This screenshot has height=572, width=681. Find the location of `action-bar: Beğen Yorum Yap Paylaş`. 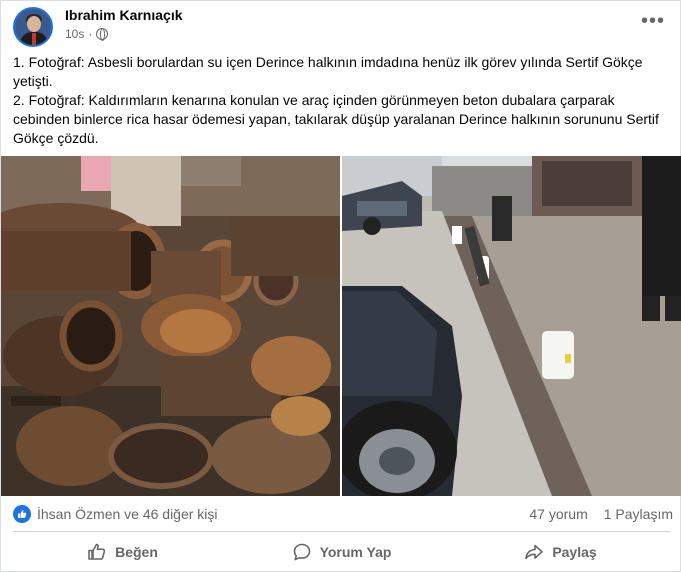

action-bar: Beğen Yorum Yap Paylaş is located at coordinates (341, 552).